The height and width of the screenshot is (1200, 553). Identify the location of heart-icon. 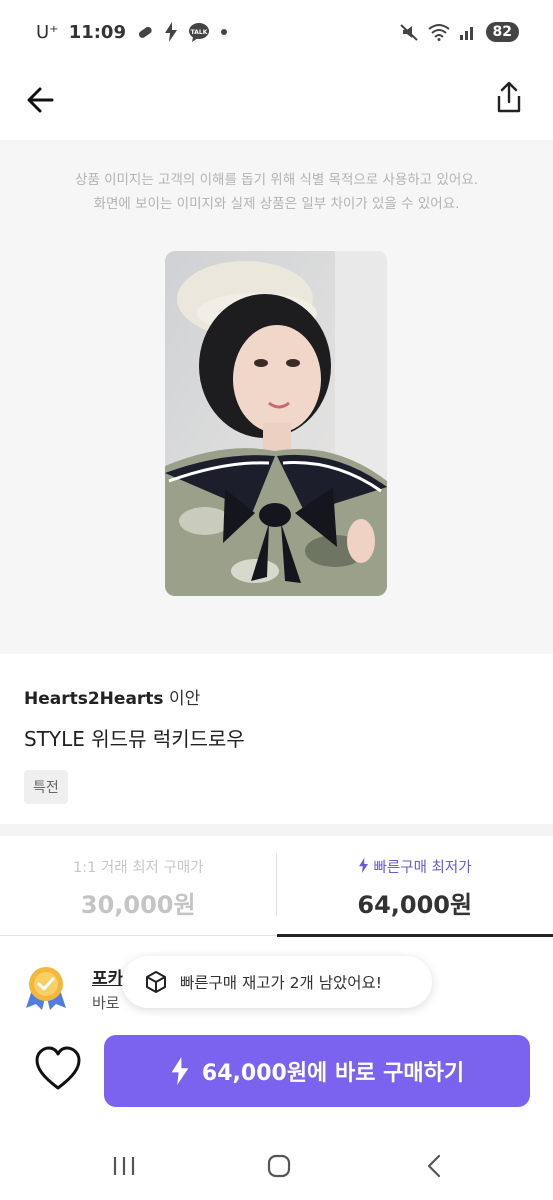
(58, 1068).